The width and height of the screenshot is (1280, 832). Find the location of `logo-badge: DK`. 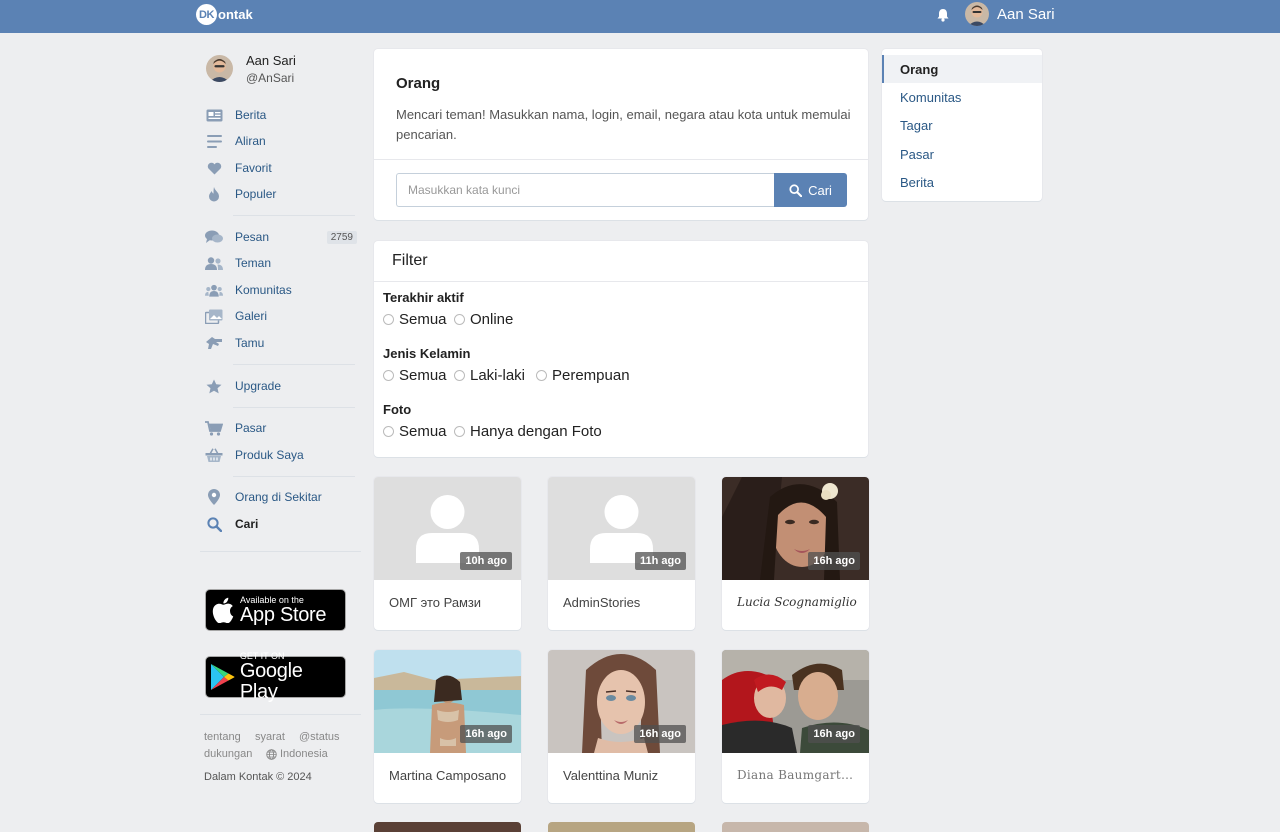

logo-badge: DK is located at coordinates (206, 14).